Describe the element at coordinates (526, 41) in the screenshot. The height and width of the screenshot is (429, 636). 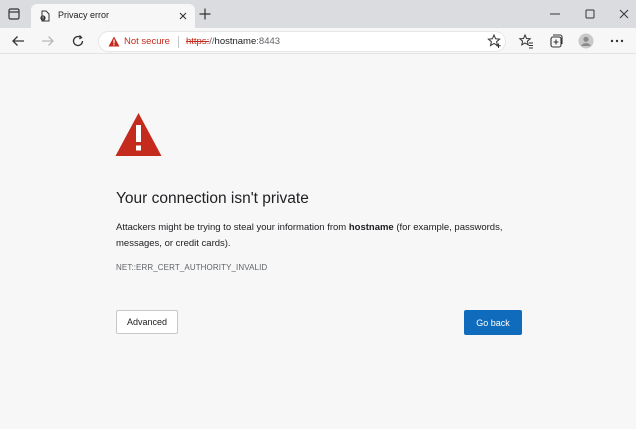
I see `favorites-icon` at that location.